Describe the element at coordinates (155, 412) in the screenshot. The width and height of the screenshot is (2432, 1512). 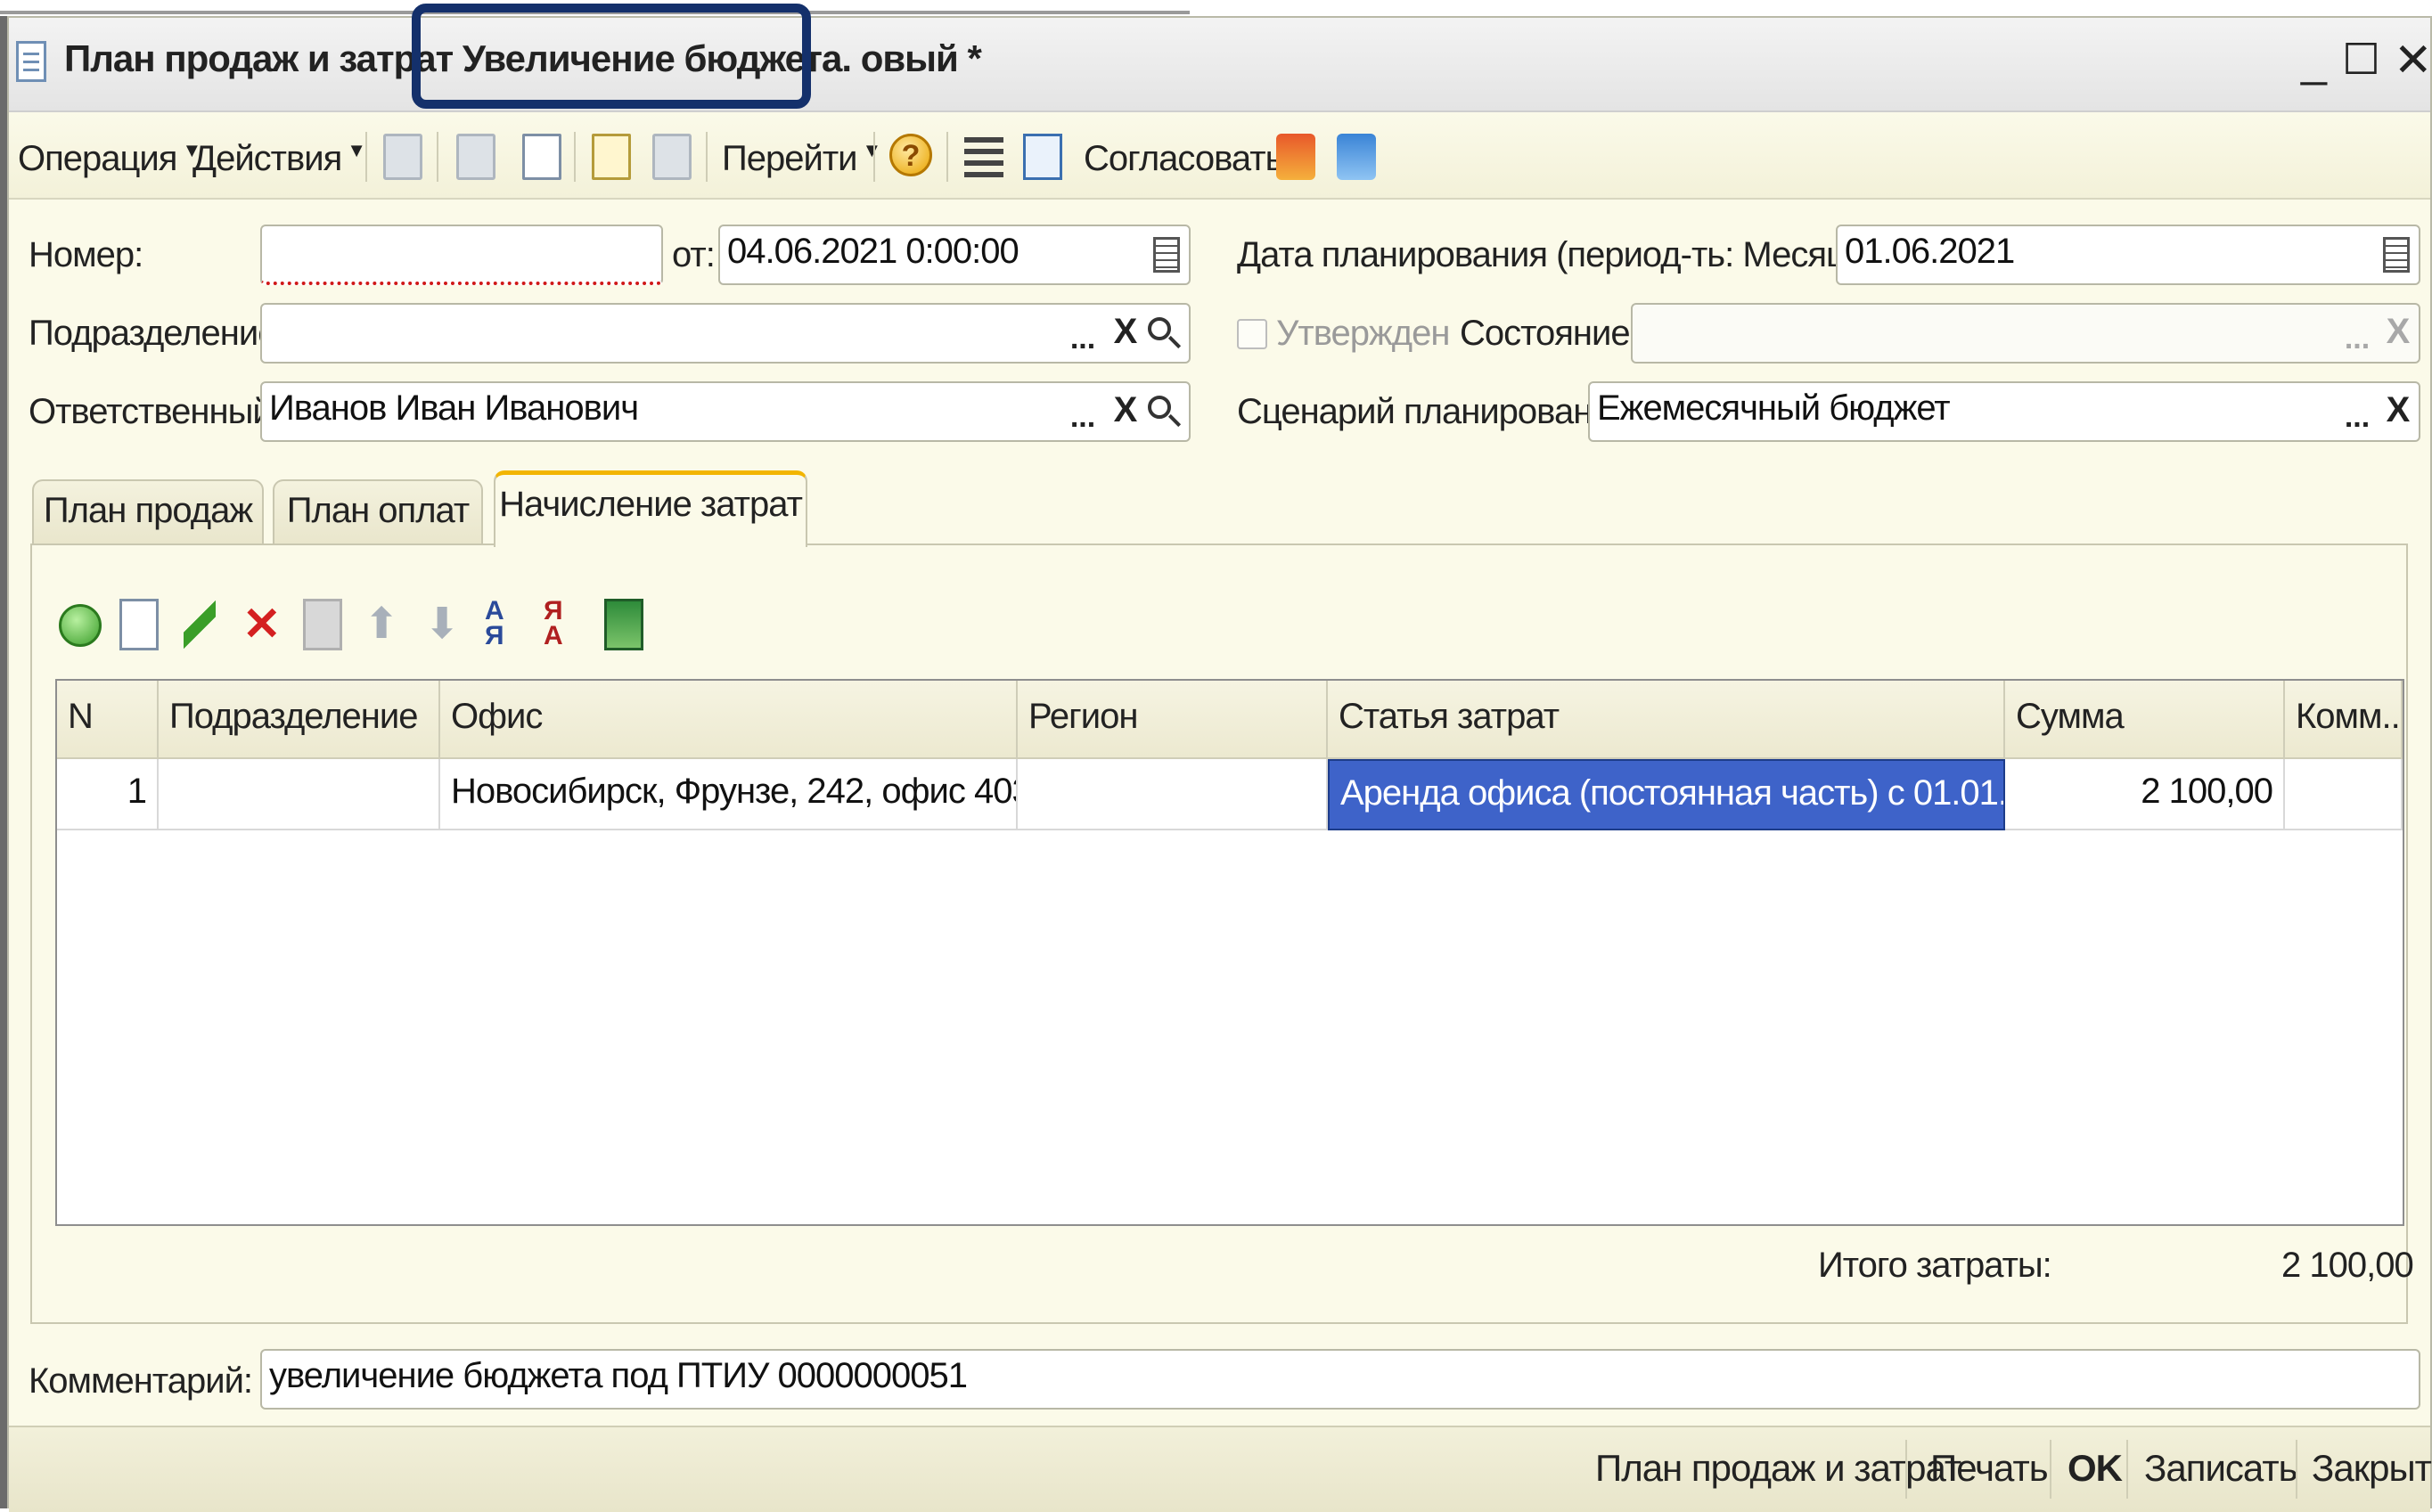
I see `responsible-label: Ответственный:` at that location.